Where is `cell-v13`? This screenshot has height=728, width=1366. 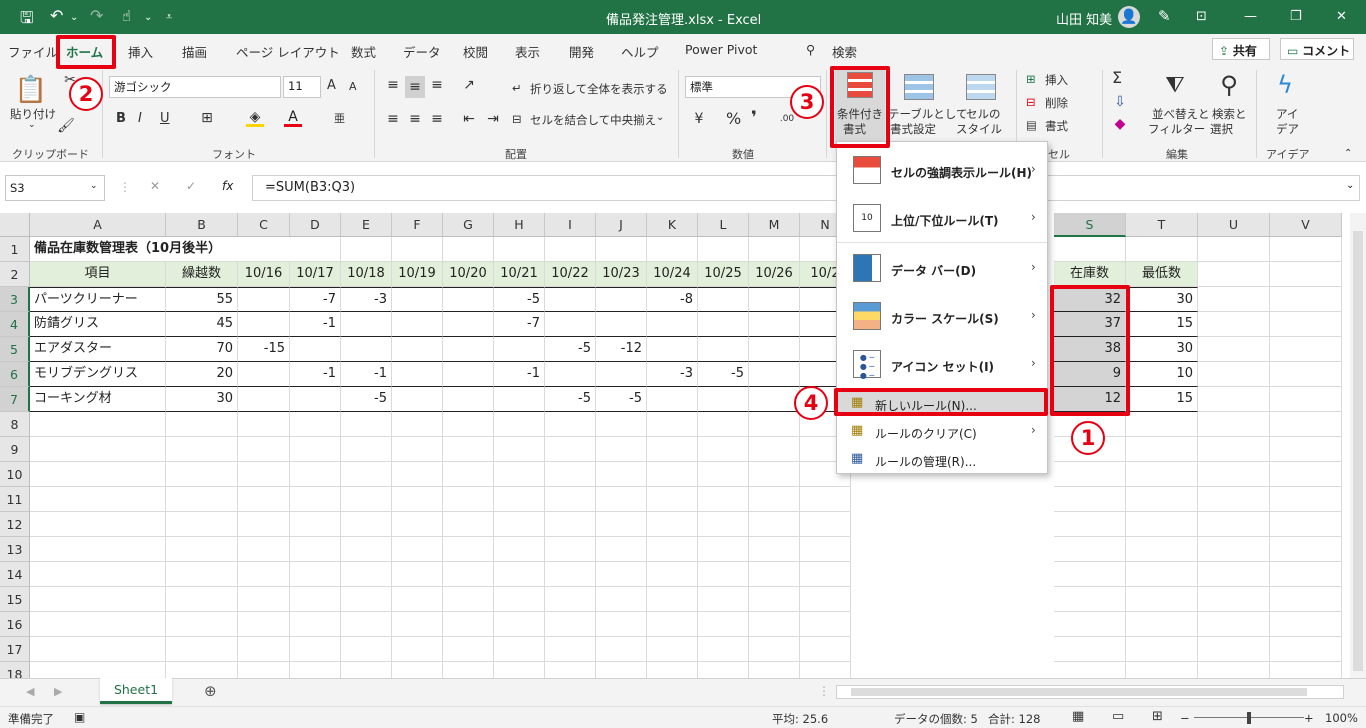 cell-v13 is located at coordinates (1306, 549).